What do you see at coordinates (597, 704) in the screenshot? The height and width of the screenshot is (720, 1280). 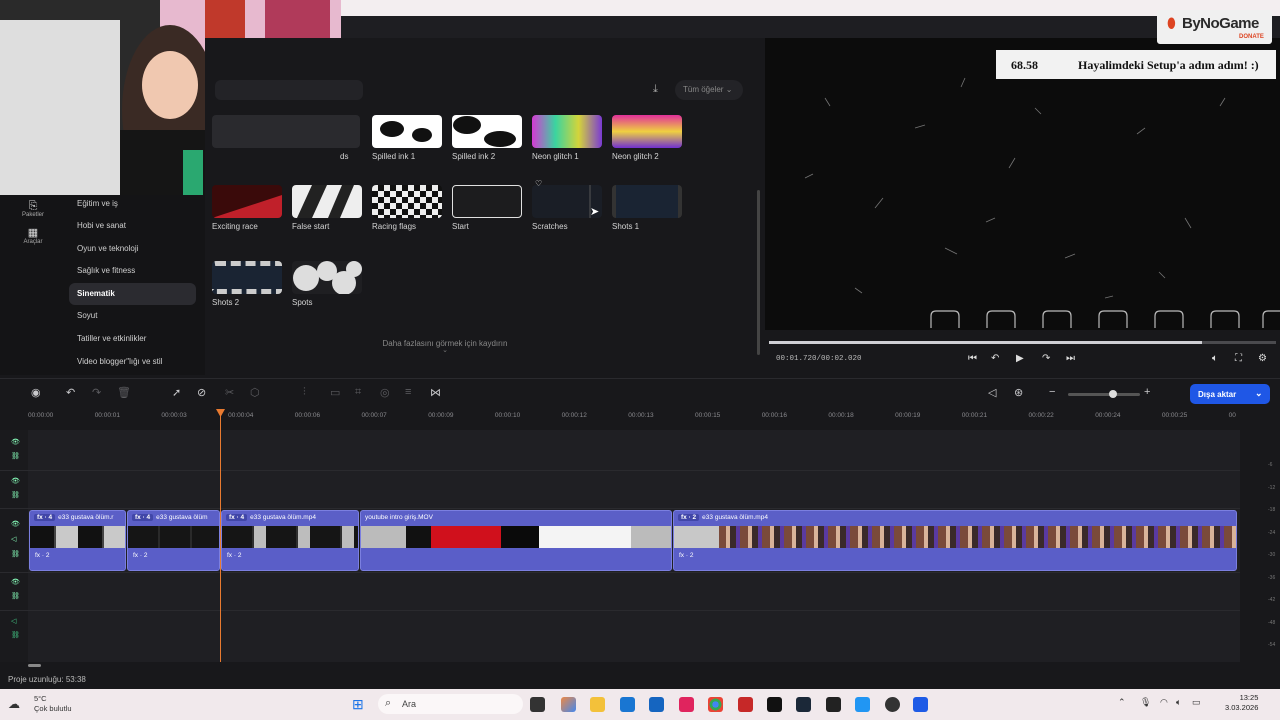 I see `file-explorer-icon` at bounding box center [597, 704].